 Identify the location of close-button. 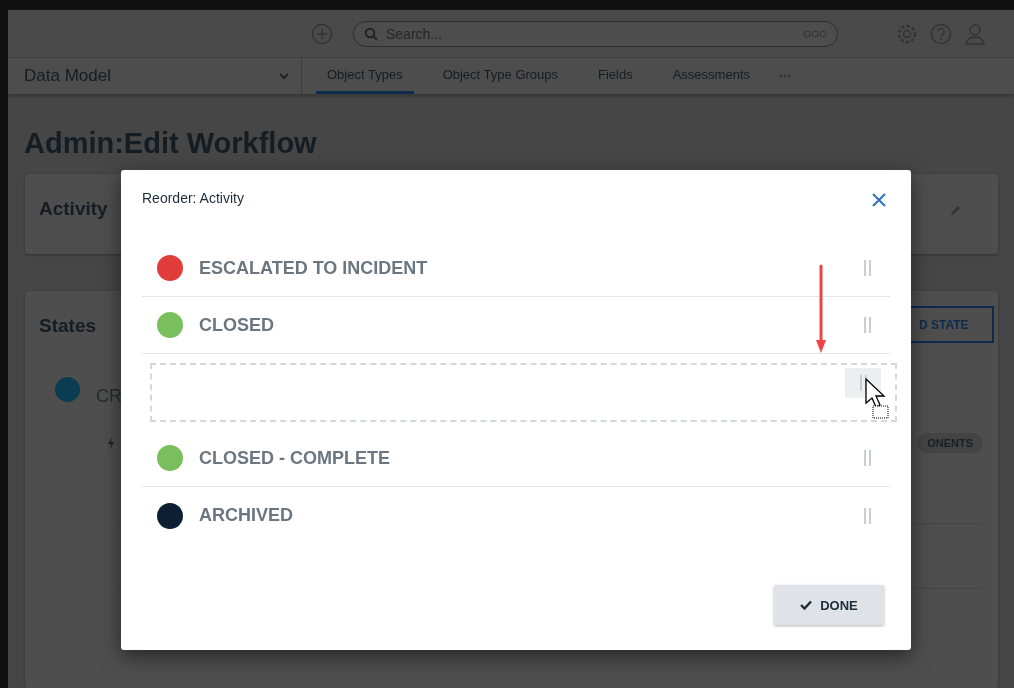
(879, 200).